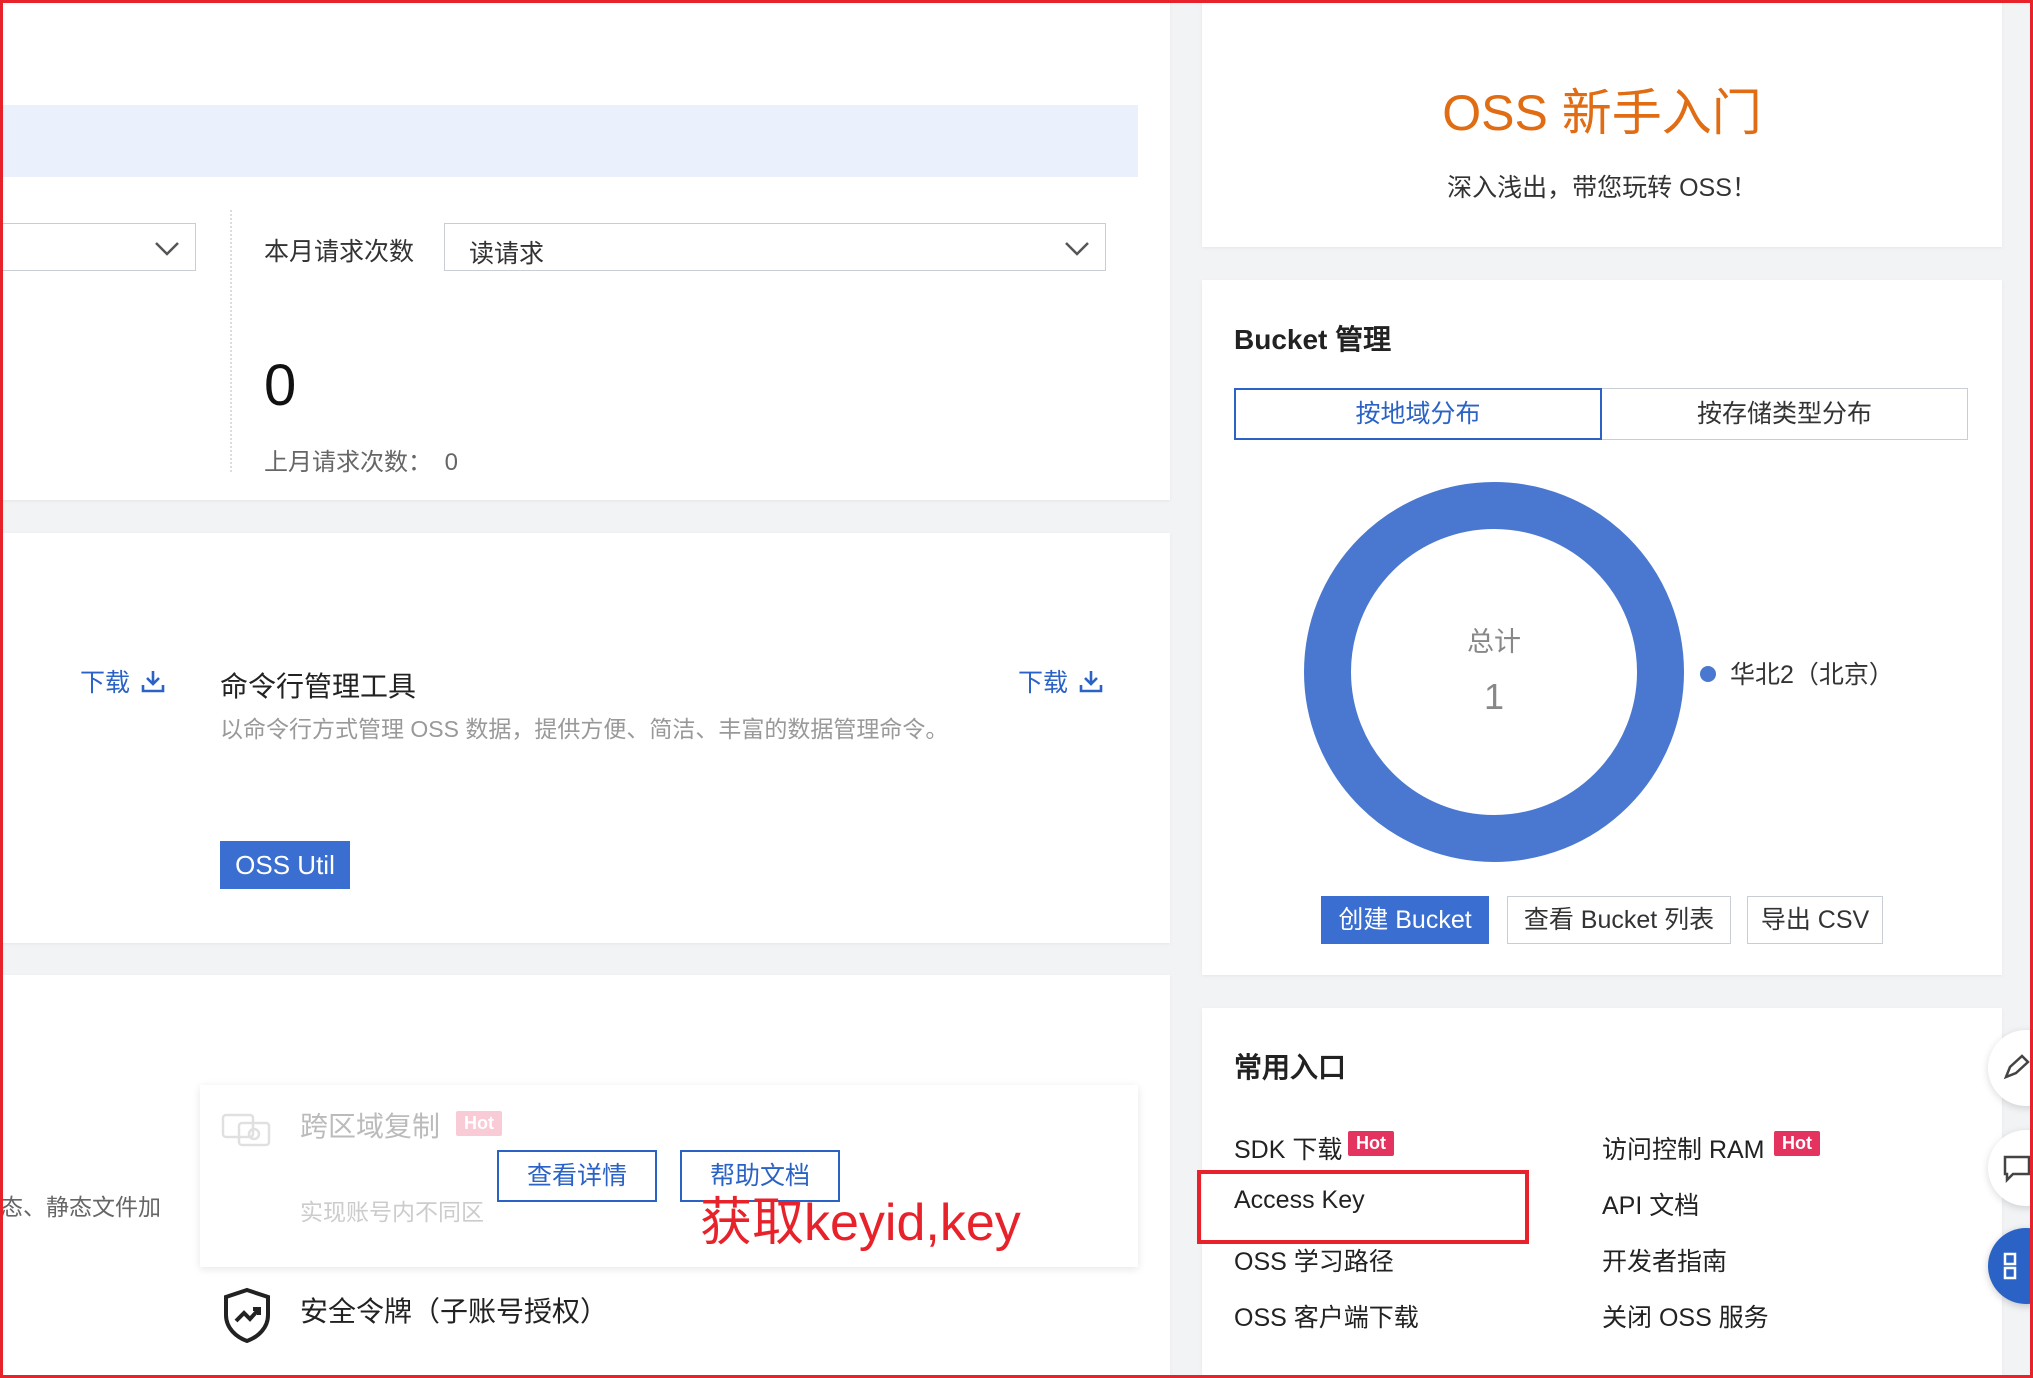 The width and height of the screenshot is (2033, 1378). What do you see at coordinates (1326, 1316) in the screenshot?
I see `entry-client-download: OSS 客户端下载` at bounding box center [1326, 1316].